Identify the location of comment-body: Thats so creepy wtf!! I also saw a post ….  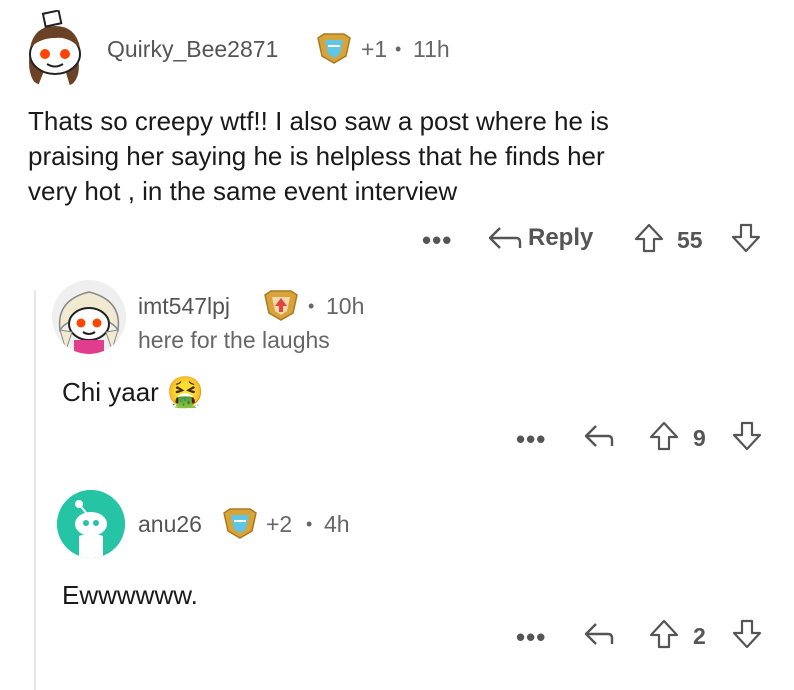
(408, 156).